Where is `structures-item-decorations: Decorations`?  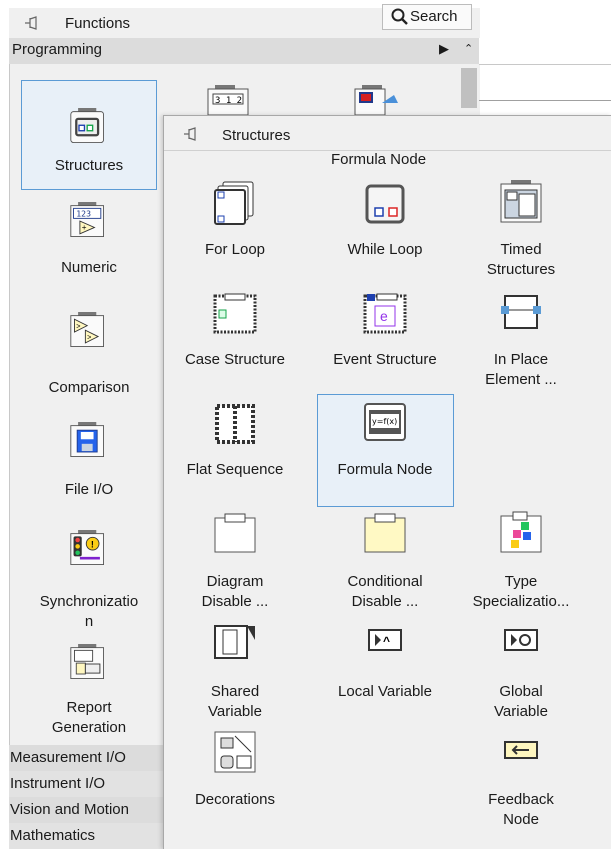
structures-item-decorations: Decorations is located at coordinates (235, 776).